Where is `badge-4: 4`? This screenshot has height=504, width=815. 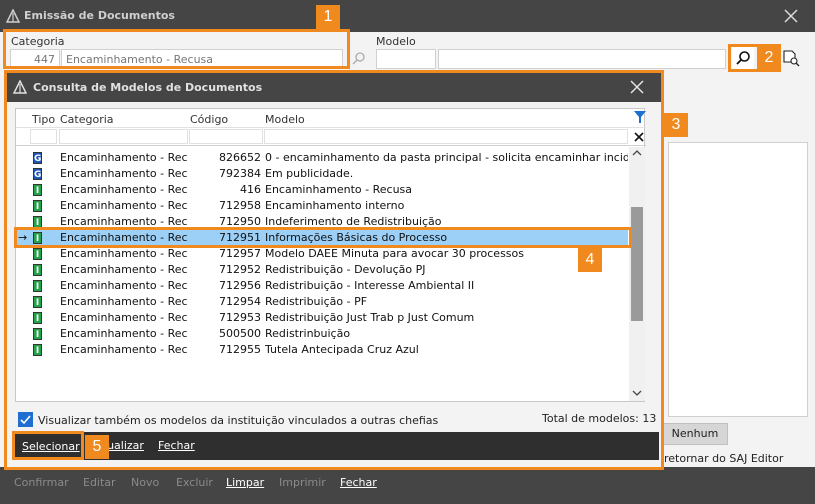
badge-4: 4 is located at coordinates (590, 260).